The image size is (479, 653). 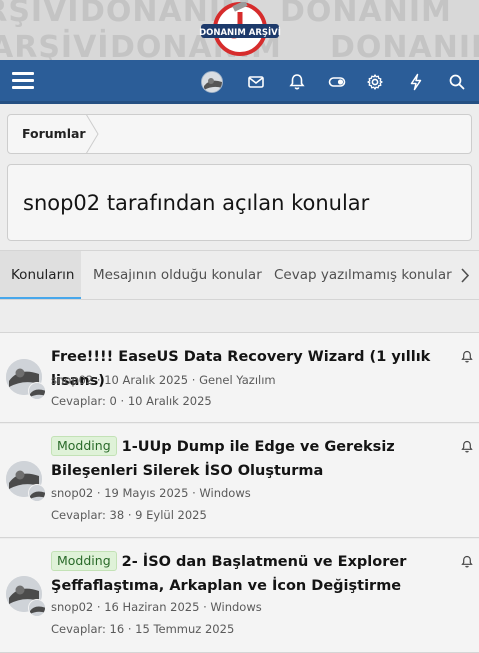 I want to click on thread-date: 19 Mayıs 2025, so click(x=146, y=493).